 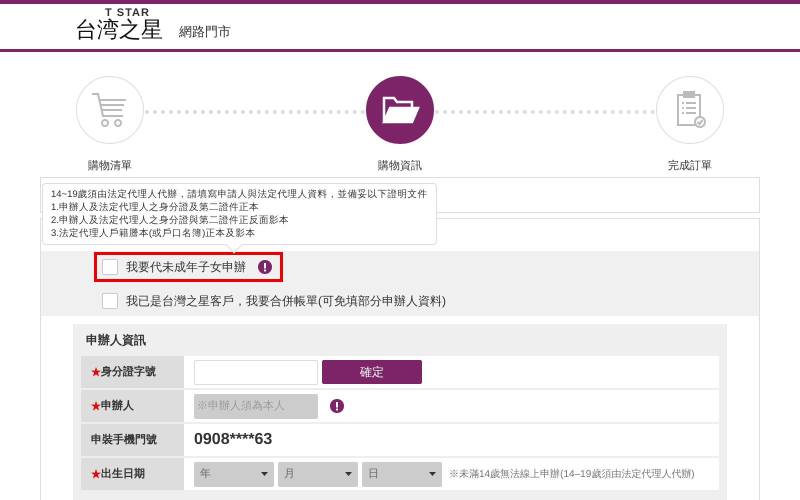 What do you see at coordinates (234, 474) in the screenshot?
I see `dropdown: 年` at bounding box center [234, 474].